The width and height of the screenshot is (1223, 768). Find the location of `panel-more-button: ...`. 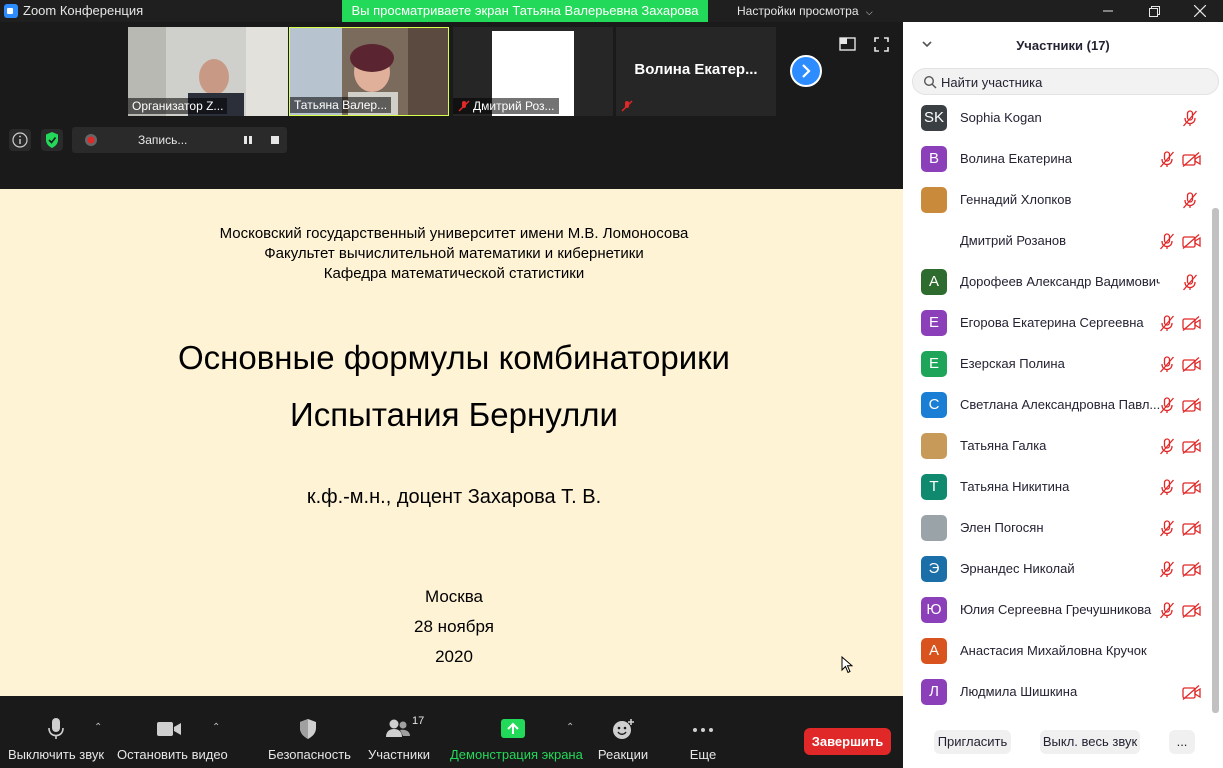

panel-more-button: ... is located at coordinates (1182, 742).